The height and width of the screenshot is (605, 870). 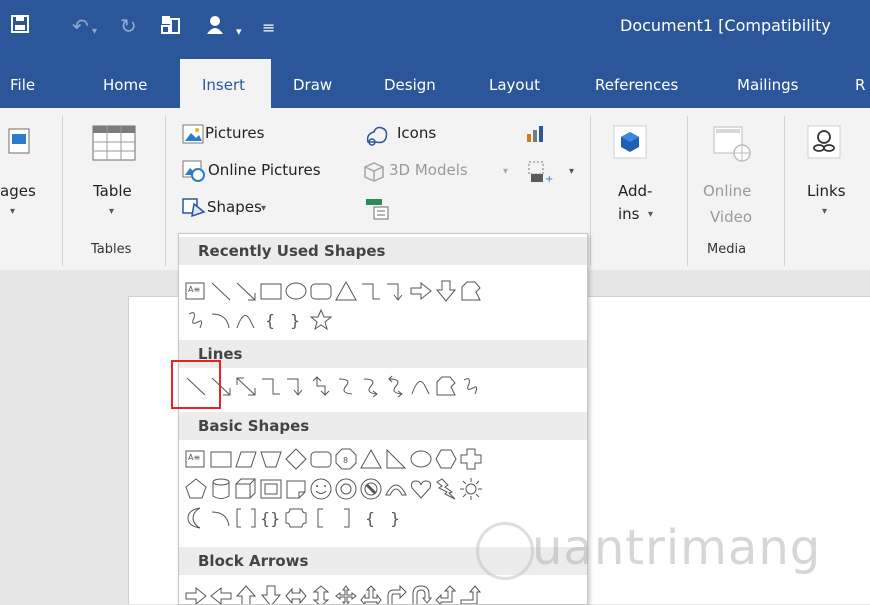 I want to click on tab-design: Design, so click(x=410, y=85).